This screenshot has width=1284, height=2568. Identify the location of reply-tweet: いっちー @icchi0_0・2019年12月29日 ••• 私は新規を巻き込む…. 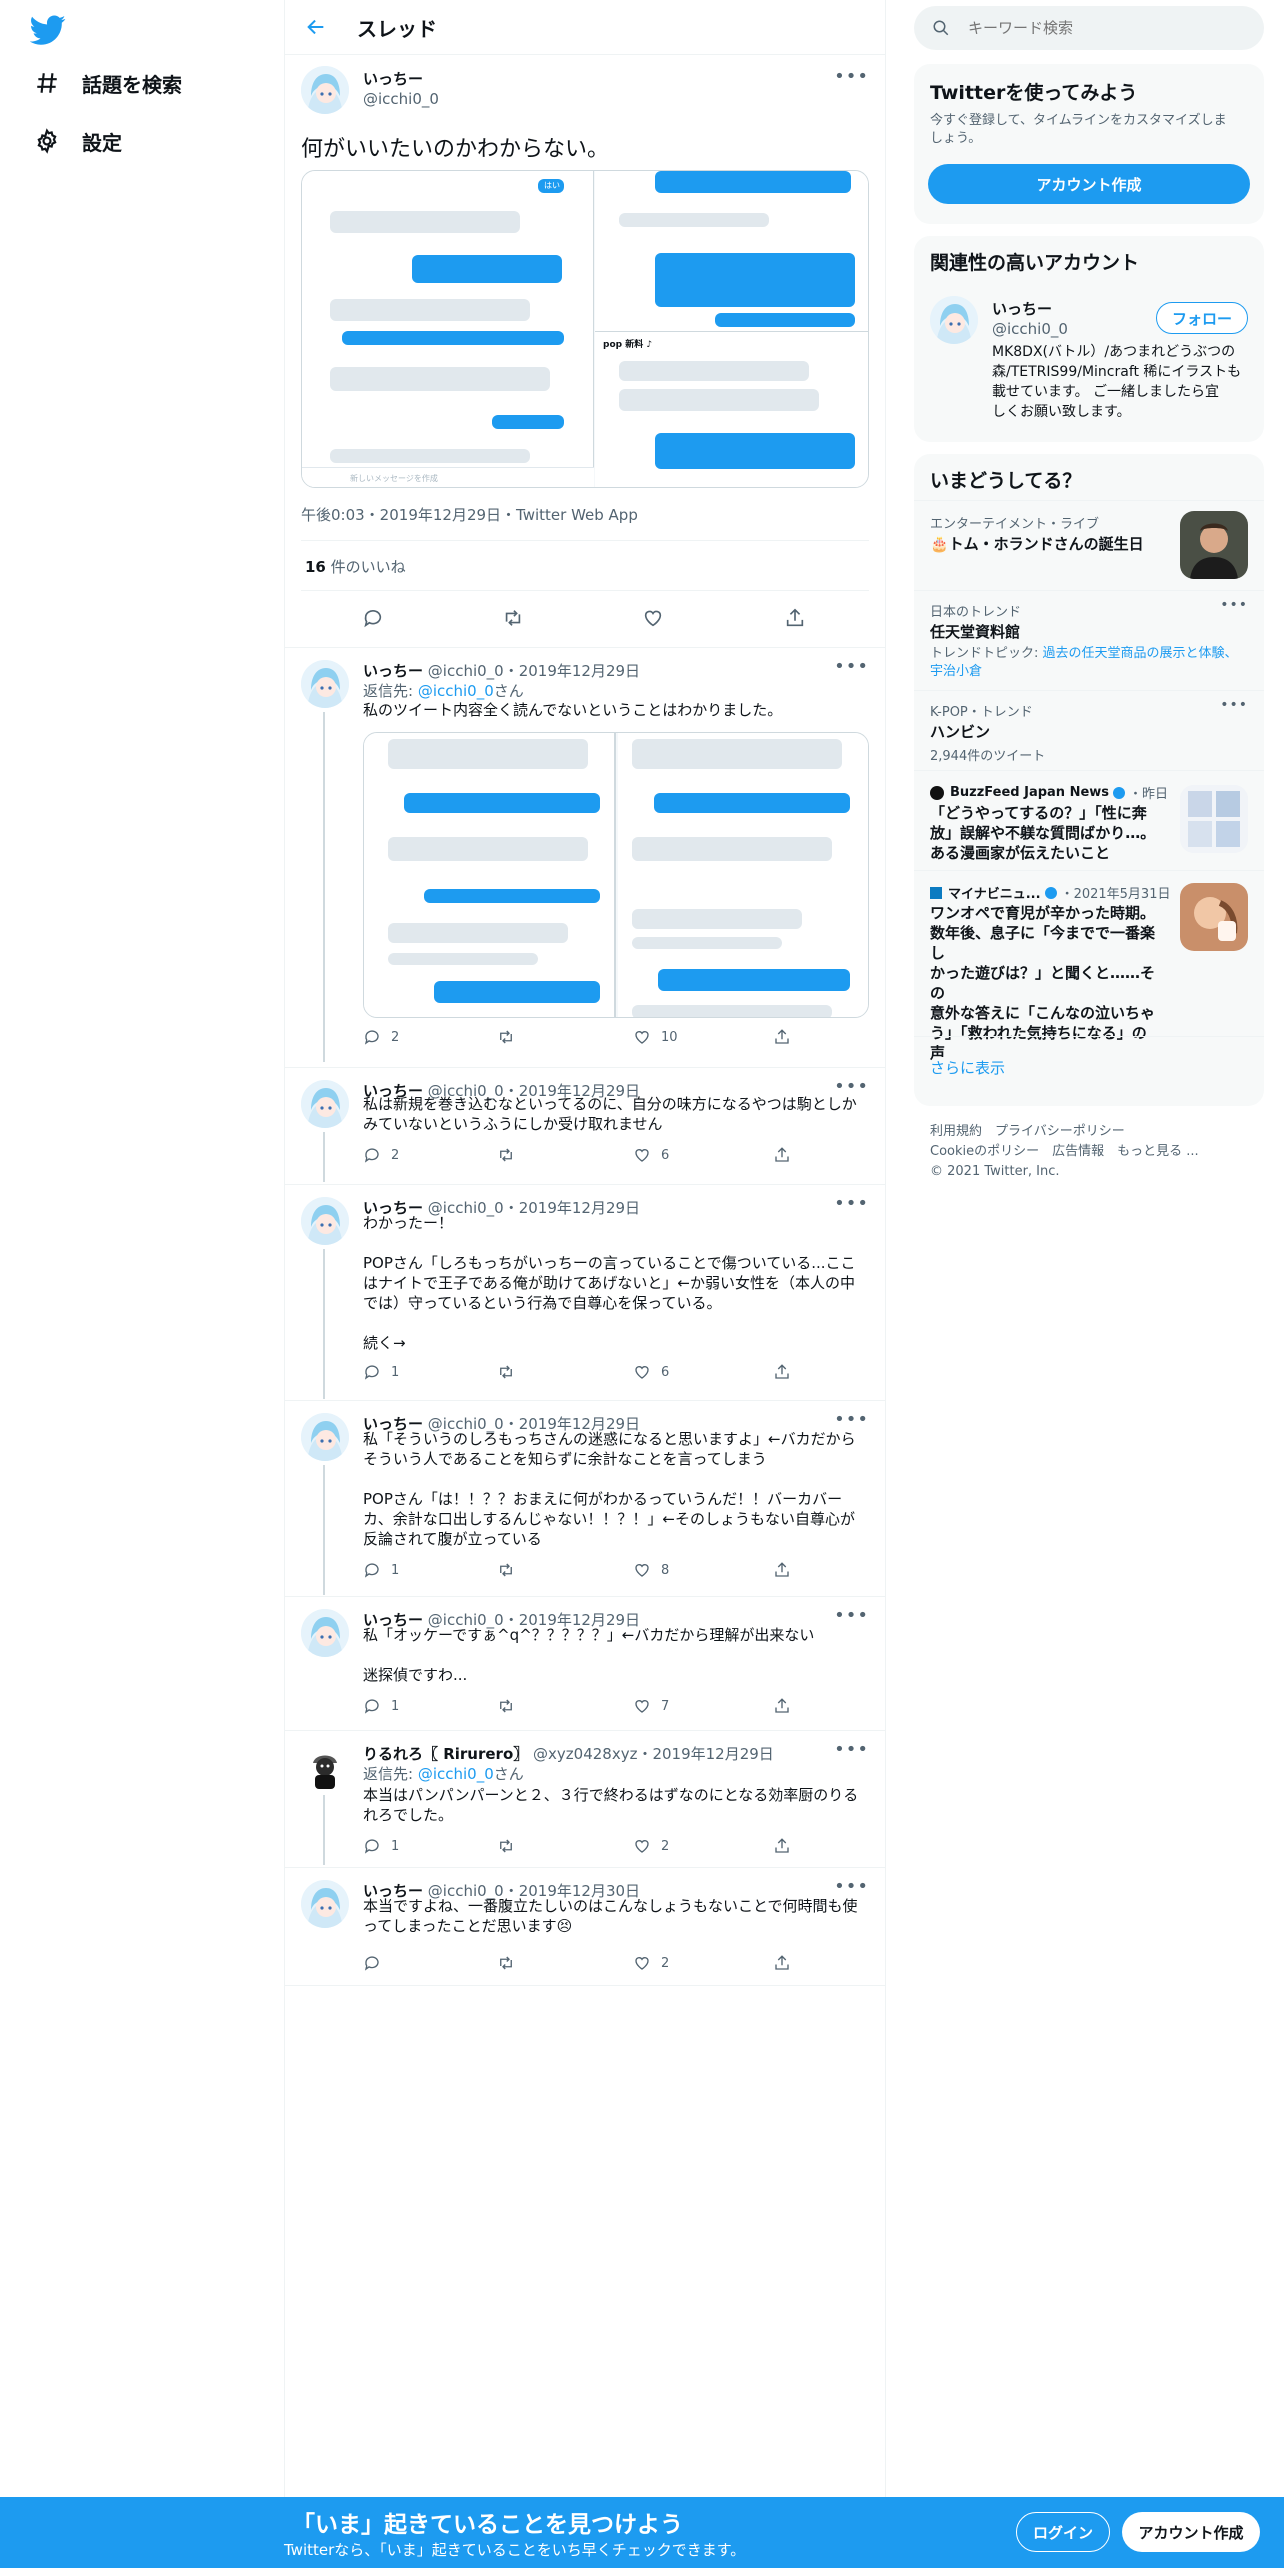
(585, 1126).